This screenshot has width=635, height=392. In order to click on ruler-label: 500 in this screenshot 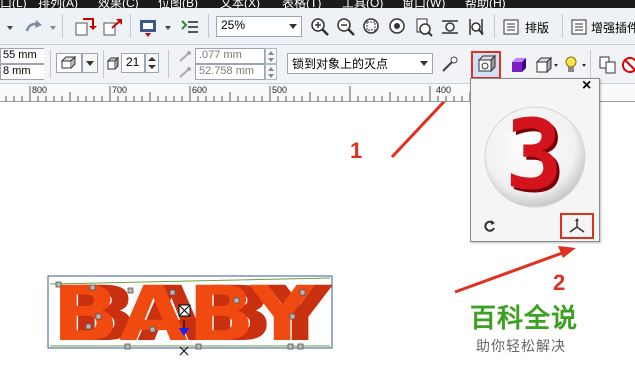, I will do `click(280, 90)`.